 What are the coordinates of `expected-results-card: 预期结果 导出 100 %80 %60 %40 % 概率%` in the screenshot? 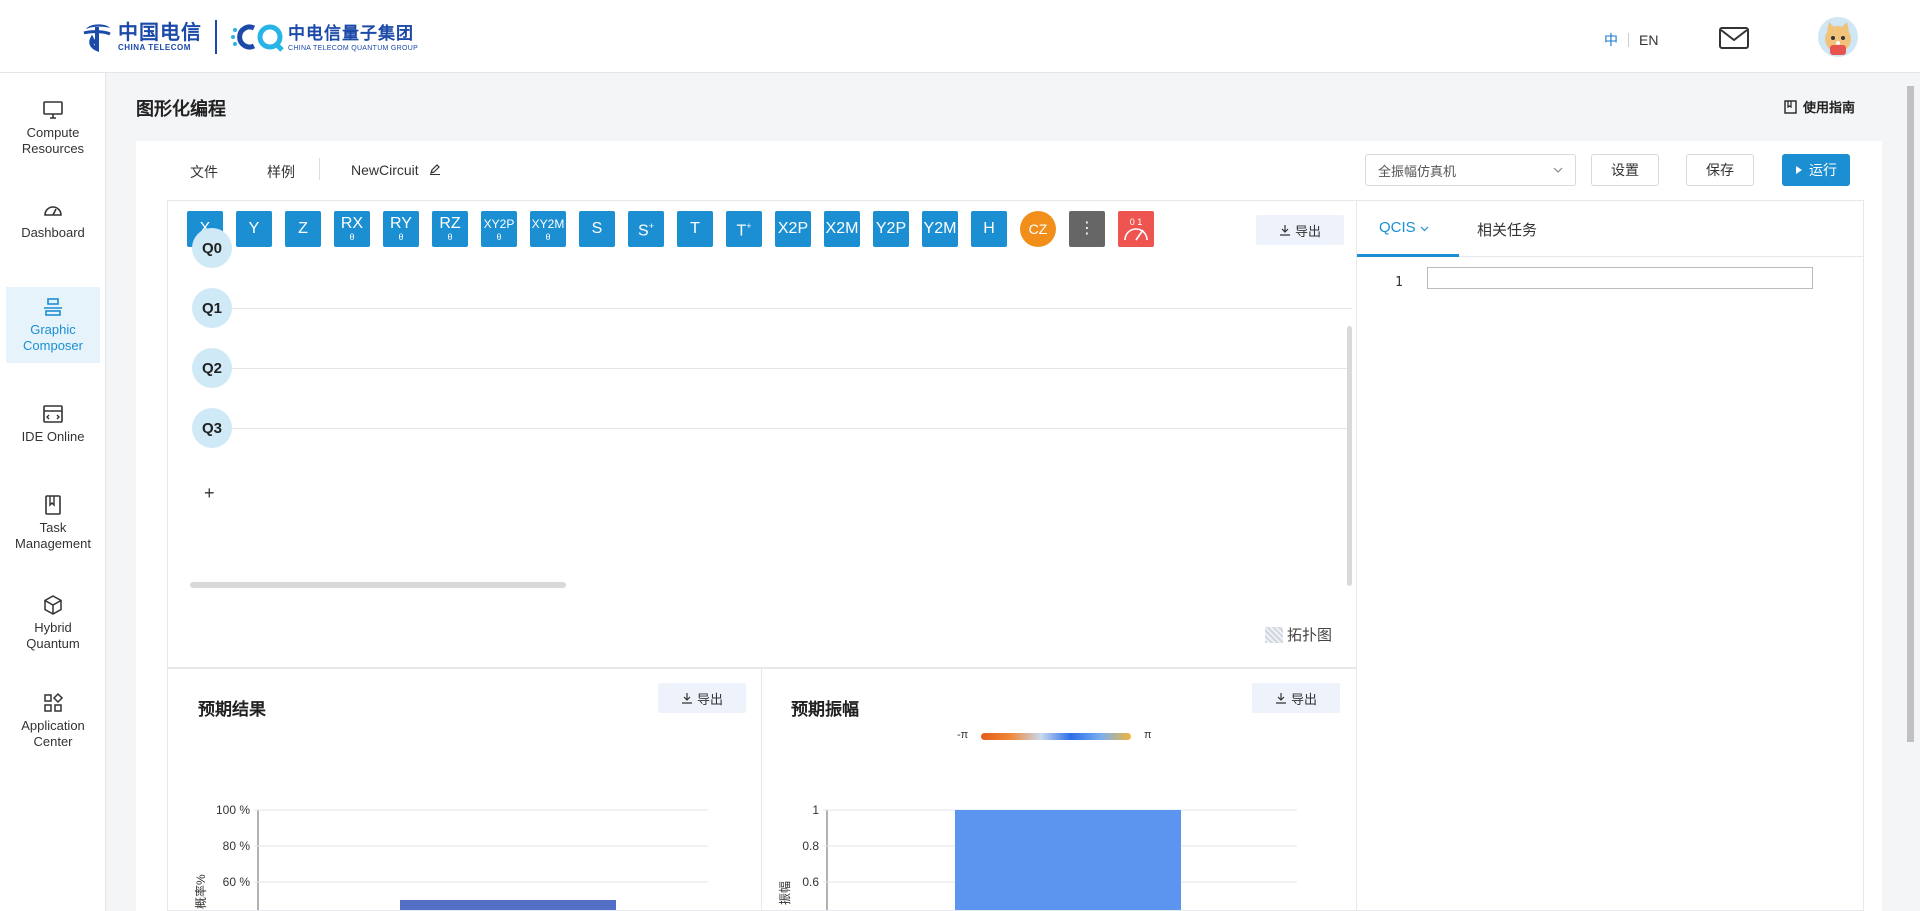 It's located at (464, 789).